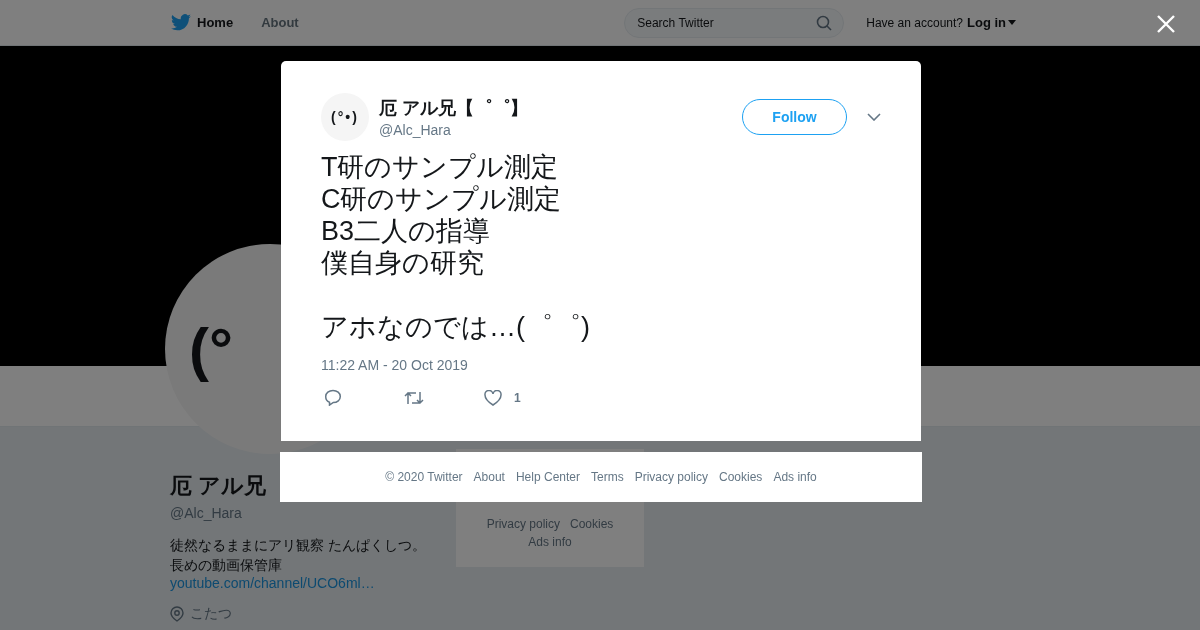 The width and height of the screenshot is (1200, 630). I want to click on retweet-icon, so click(414, 397).